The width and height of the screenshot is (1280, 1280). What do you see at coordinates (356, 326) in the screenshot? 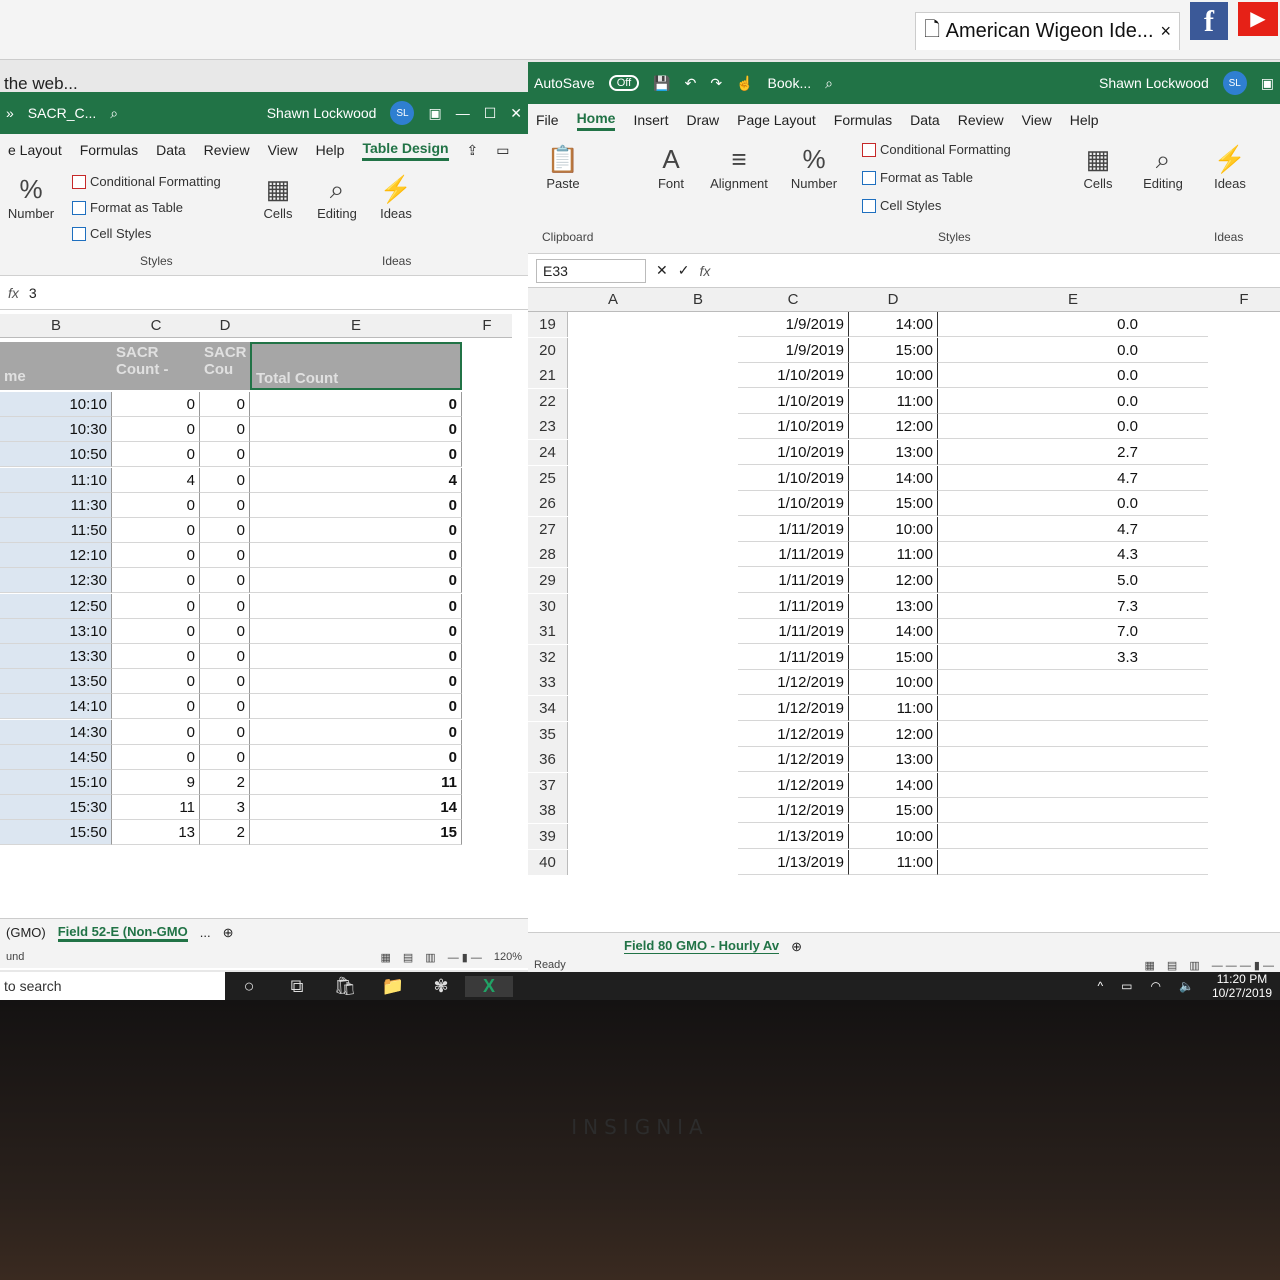
I see `col-header-e: E` at bounding box center [356, 326].